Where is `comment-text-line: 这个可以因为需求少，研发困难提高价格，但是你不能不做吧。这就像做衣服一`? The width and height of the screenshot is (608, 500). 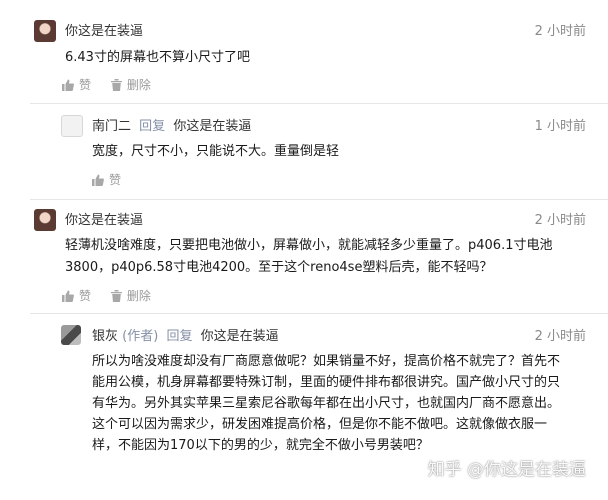 comment-text-line: 这个可以因为需求少，研发困难提高价格，但是你不能不做吧。这就像做衣服一 is located at coordinates (320, 424).